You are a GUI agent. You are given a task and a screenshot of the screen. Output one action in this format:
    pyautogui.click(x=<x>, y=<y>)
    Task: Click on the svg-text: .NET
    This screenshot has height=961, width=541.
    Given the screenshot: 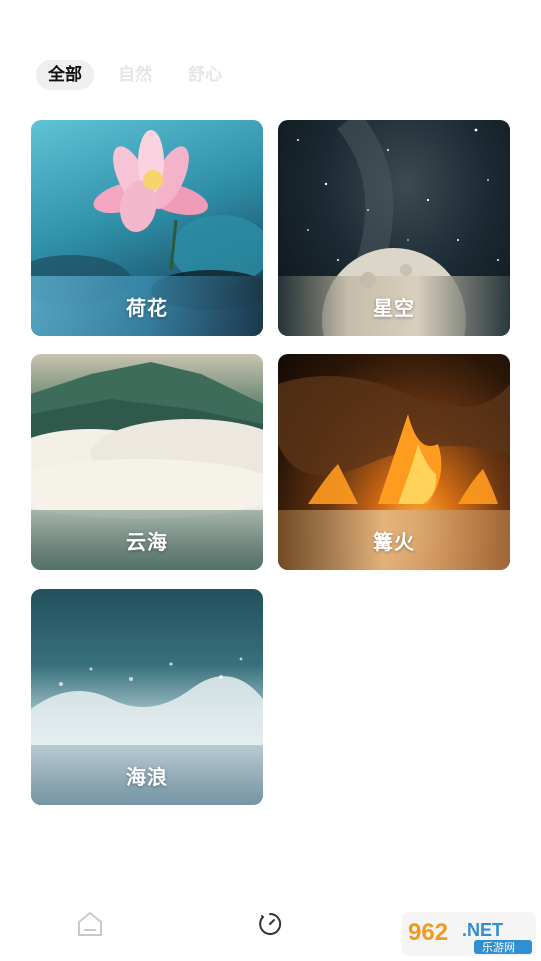 What is the action you would take?
    pyautogui.click(x=482, y=930)
    